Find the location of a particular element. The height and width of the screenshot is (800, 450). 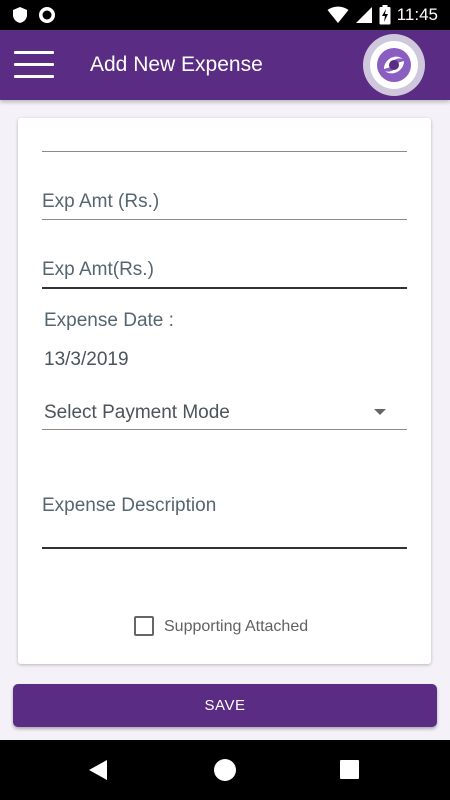

home-icon is located at coordinates (225, 770).